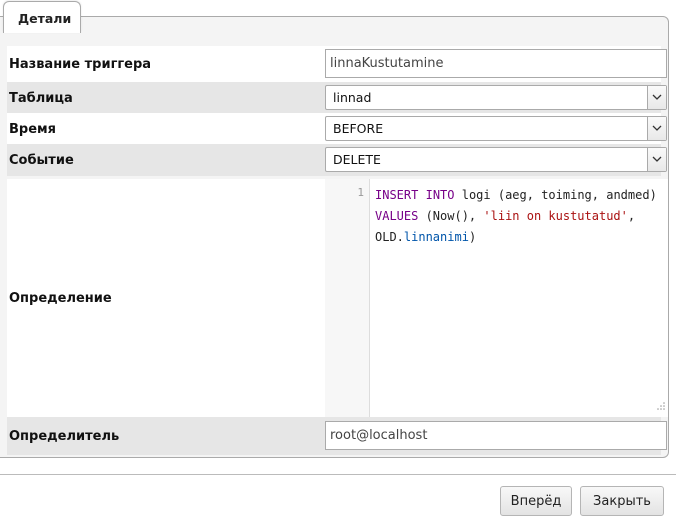 The height and width of the screenshot is (516, 676). I want to click on trigger-name-input: linnaKustutamine, so click(496, 63).